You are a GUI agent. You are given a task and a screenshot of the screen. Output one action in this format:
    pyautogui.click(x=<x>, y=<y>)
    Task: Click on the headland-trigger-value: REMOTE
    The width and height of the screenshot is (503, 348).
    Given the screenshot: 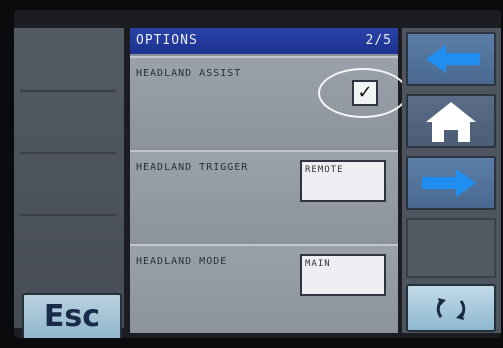 What is the action you would take?
    pyautogui.click(x=343, y=181)
    